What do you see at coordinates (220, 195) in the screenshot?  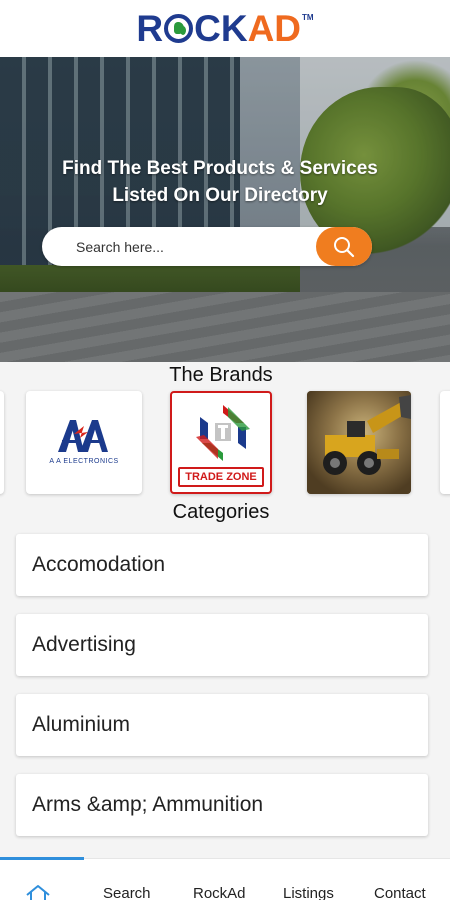 I see `hero-title-line2: Listed On Our Directory` at bounding box center [220, 195].